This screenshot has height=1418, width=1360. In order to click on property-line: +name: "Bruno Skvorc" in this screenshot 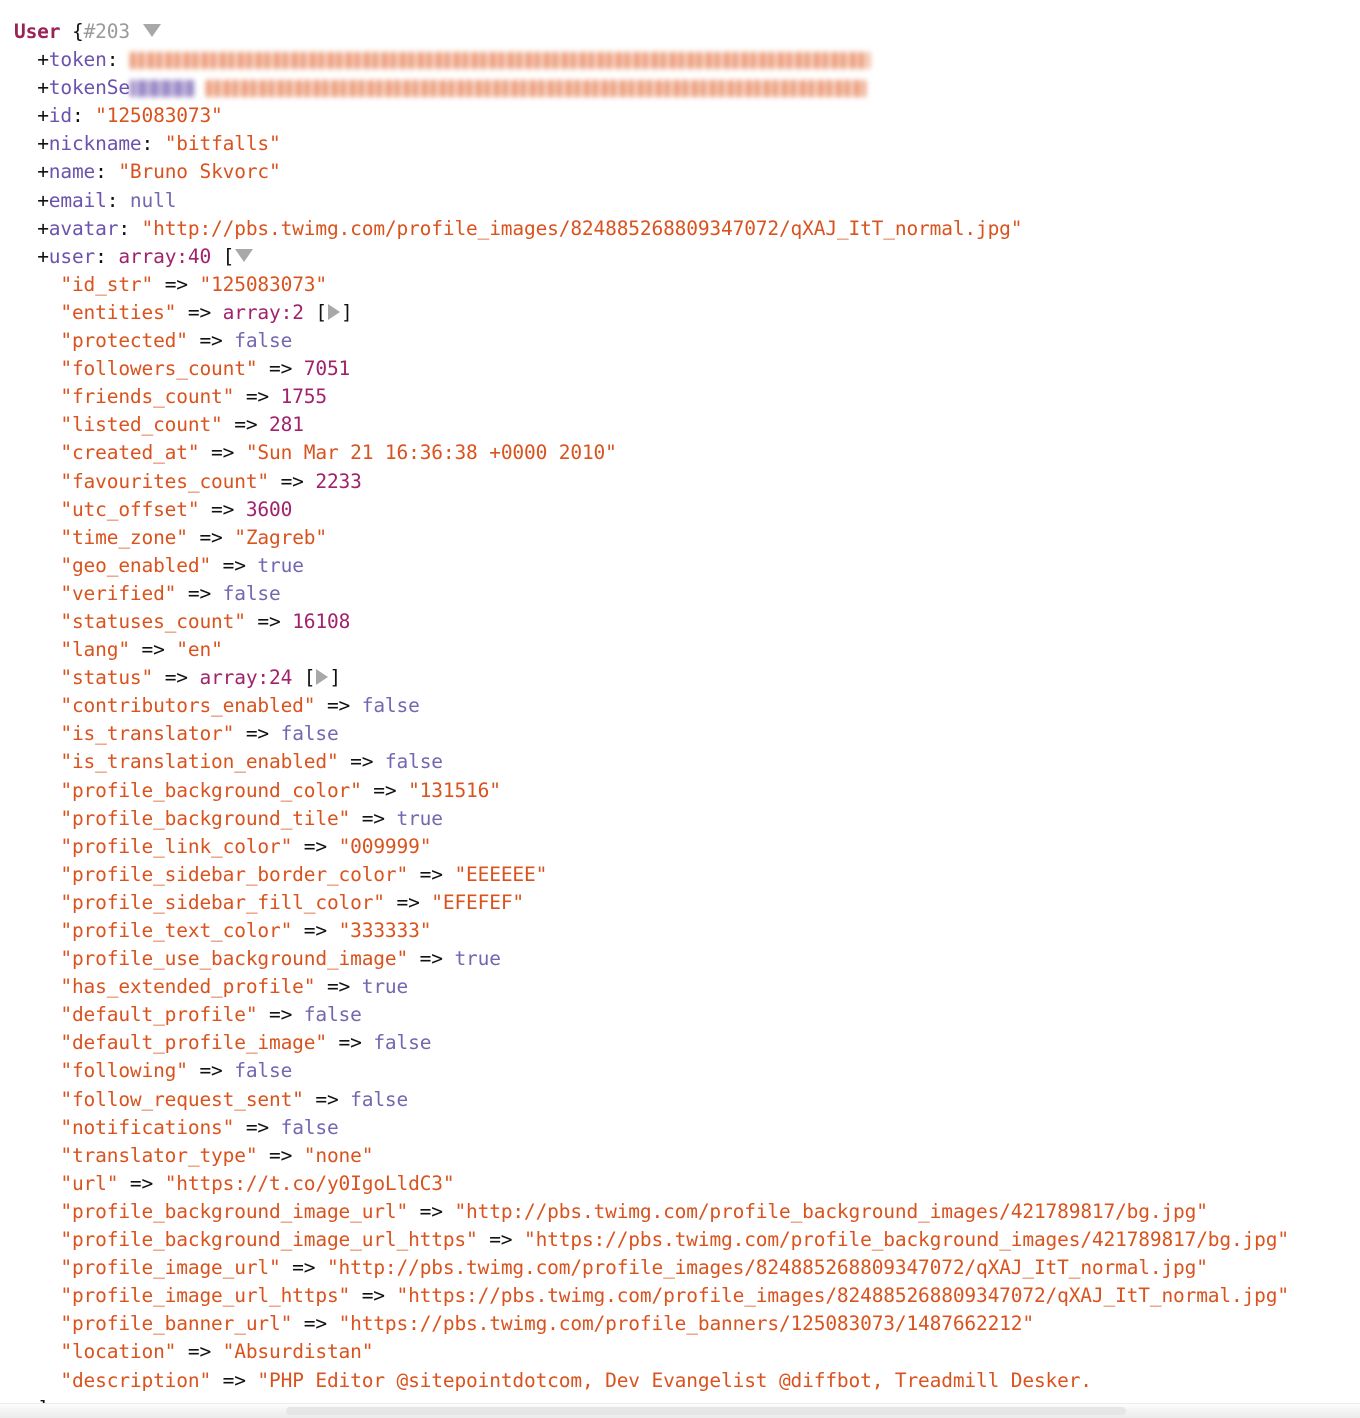, I will do `click(687, 172)`.